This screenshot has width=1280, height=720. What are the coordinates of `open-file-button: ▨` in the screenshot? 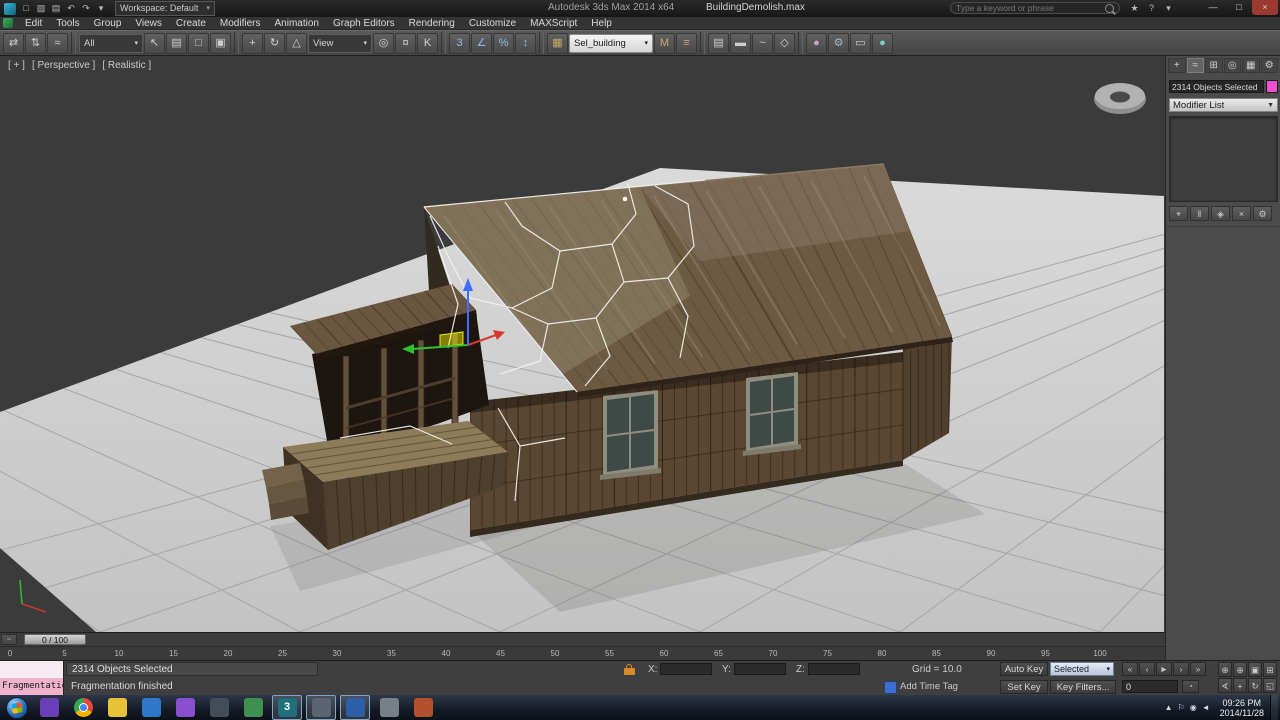 It's located at (41, 8).